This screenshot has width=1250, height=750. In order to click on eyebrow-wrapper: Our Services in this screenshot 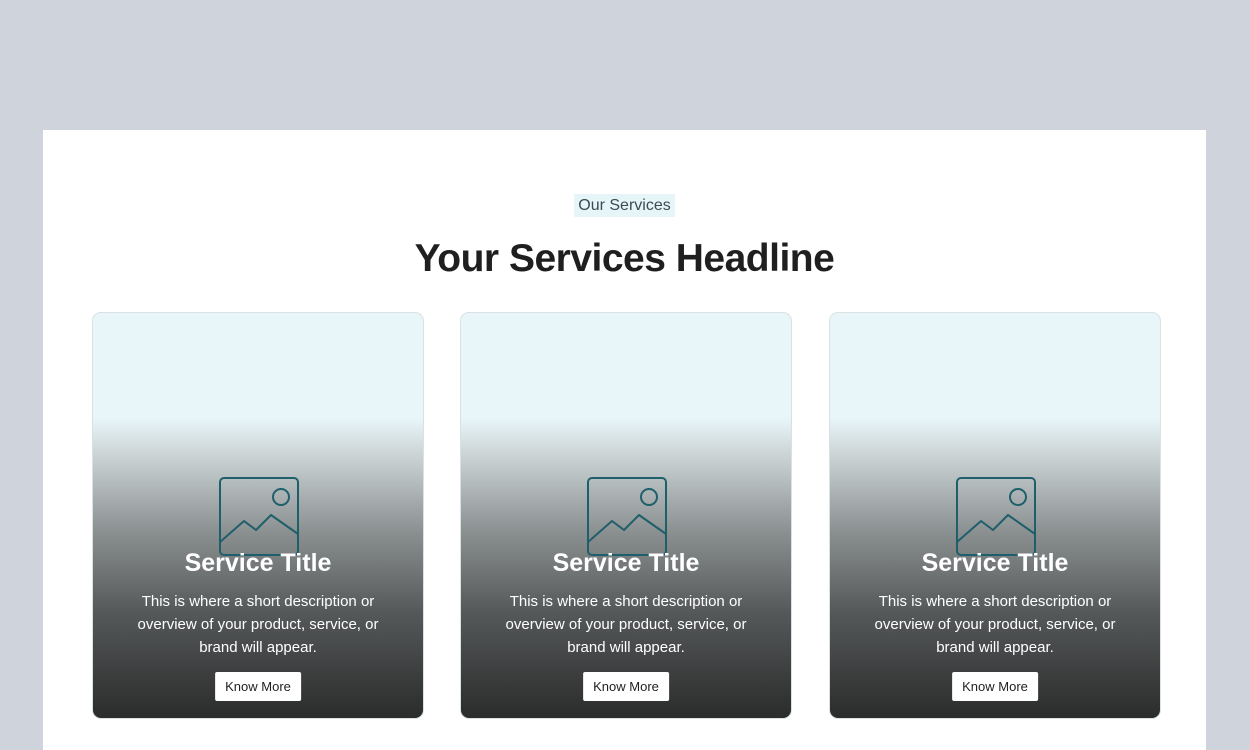, I will do `click(624, 205)`.